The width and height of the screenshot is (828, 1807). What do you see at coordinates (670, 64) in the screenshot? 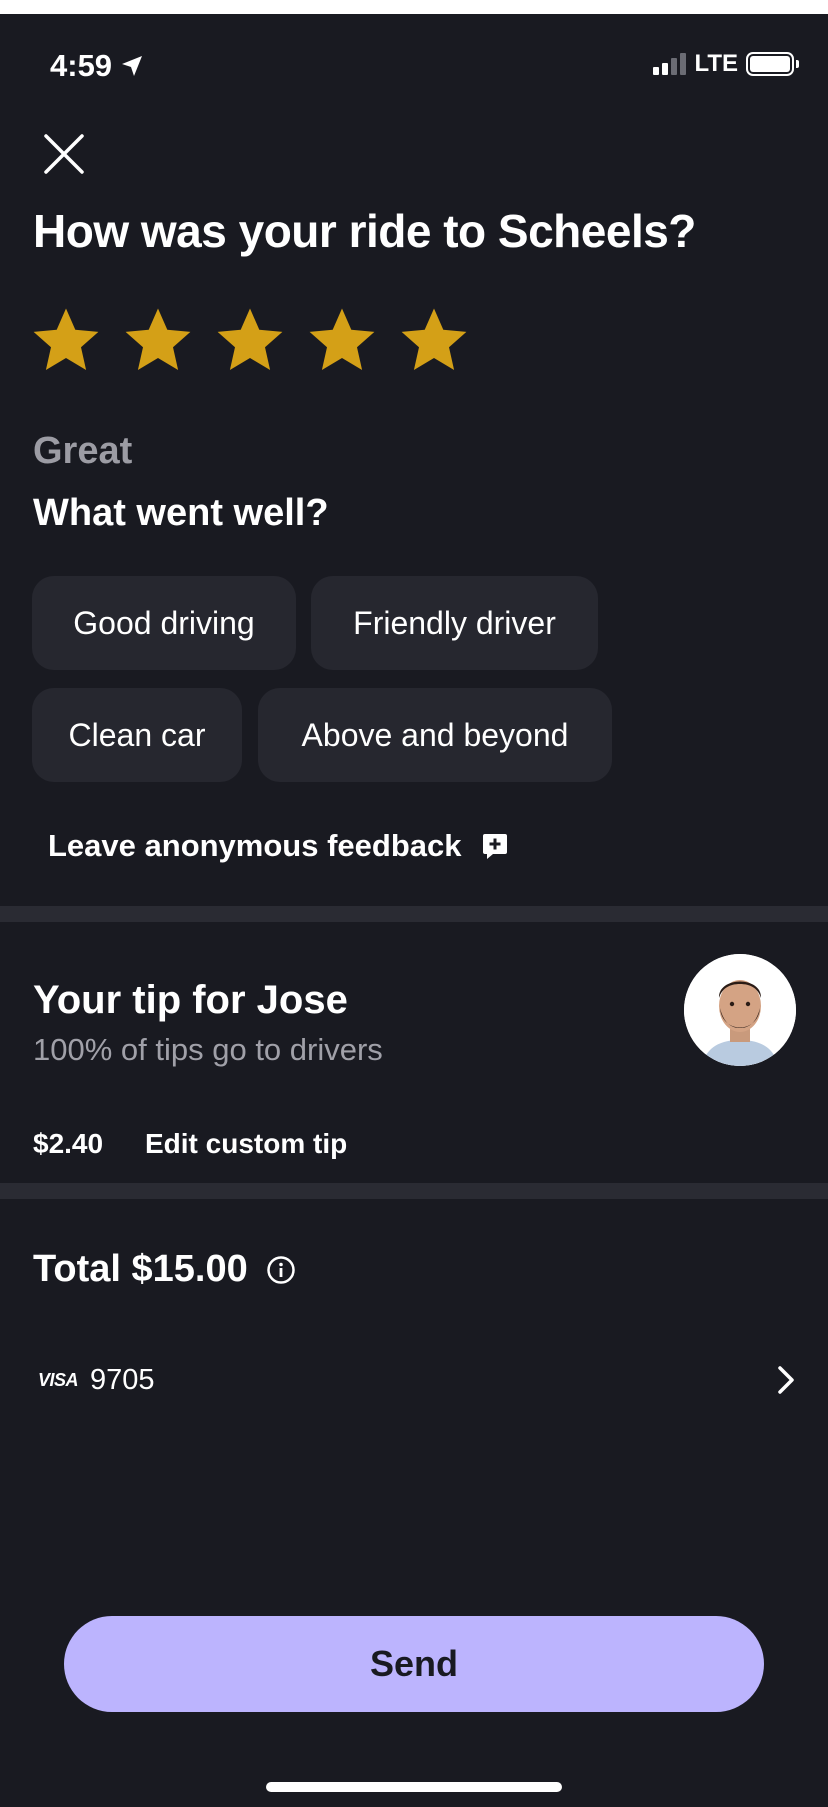
I see `signal-icon` at bounding box center [670, 64].